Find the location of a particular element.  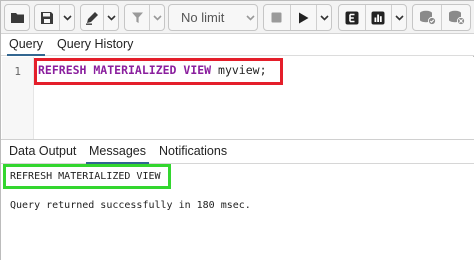

execute-button is located at coordinates (304, 17).